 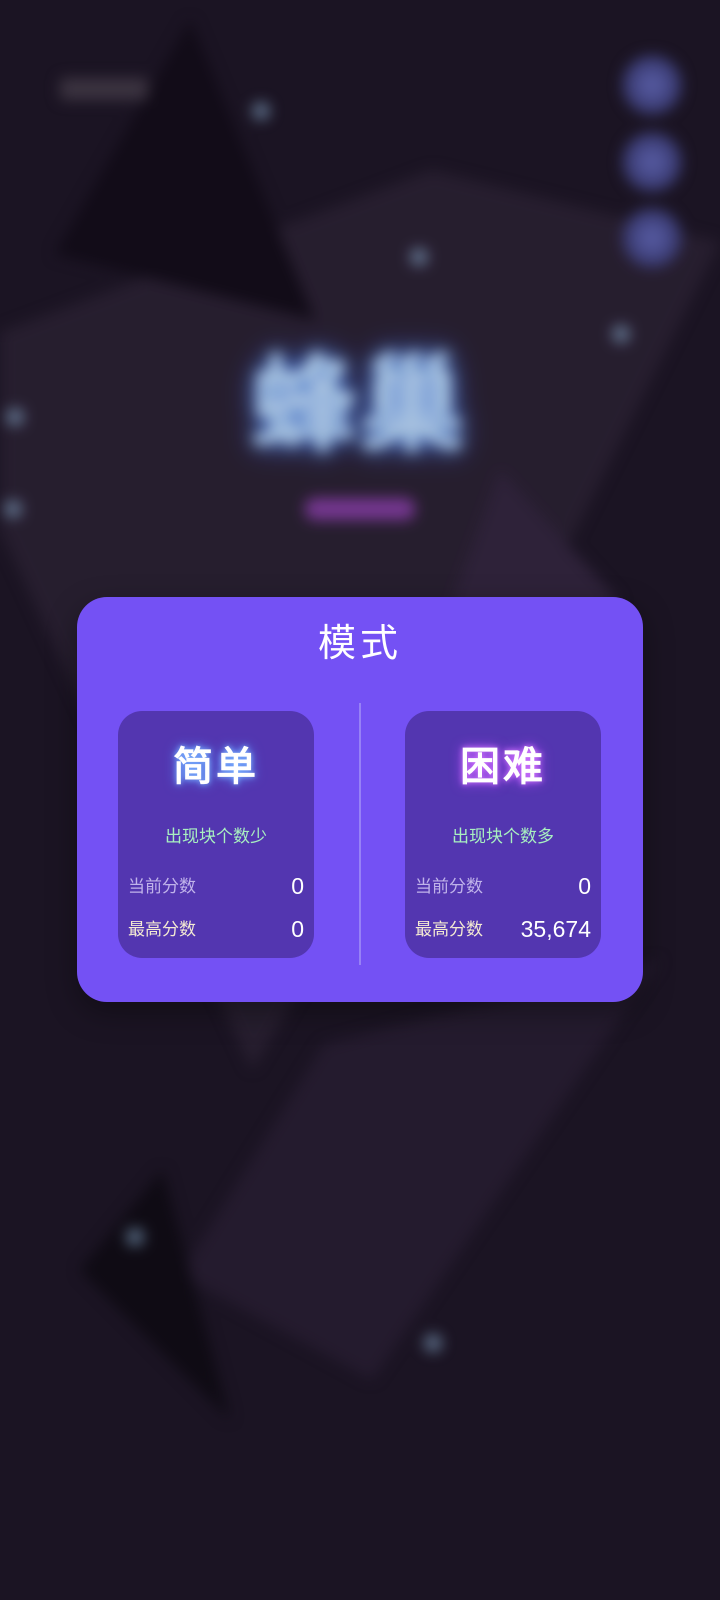 I want to click on mode-hard-button: 困难 出现块个数多 当前分数 0 最高分数 35,674, so click(x=503, y=834).